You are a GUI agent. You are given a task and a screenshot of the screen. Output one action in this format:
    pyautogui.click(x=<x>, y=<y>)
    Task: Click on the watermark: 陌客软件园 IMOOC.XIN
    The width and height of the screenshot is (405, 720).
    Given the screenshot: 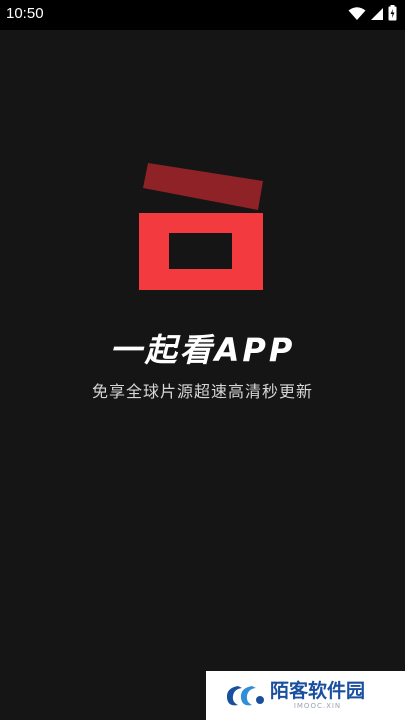 What is the action you would take?
    pyautogui.click(x=305, y=695)
    